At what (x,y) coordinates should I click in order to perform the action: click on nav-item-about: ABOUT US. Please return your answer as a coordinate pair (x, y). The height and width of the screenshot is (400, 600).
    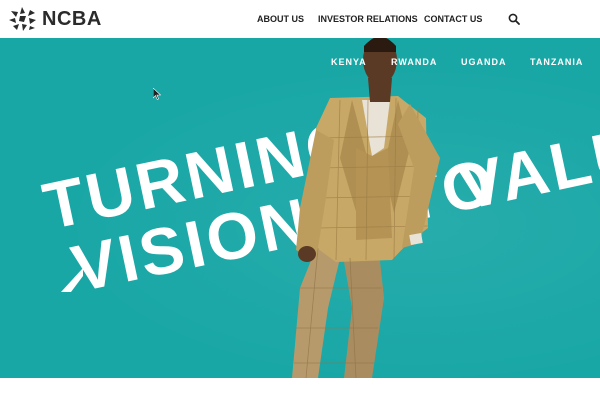
    Looking at the image, I should click on (280, 19).